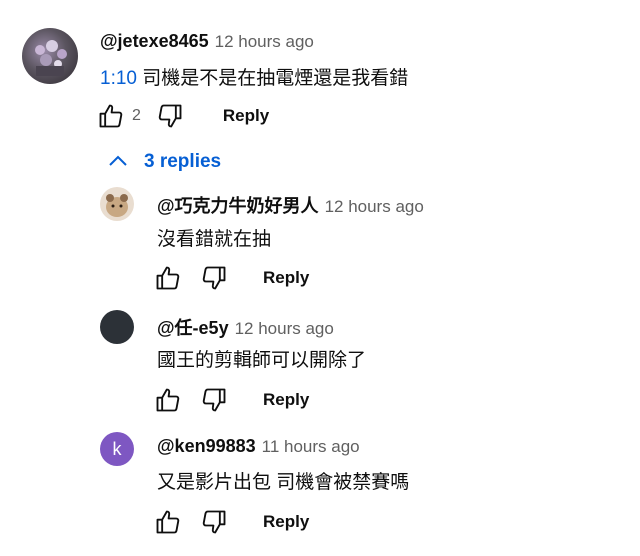 The height and width of the screenshot is (556, 640). I want to click on reply-time: 11 hours ago, so click(311, 446).